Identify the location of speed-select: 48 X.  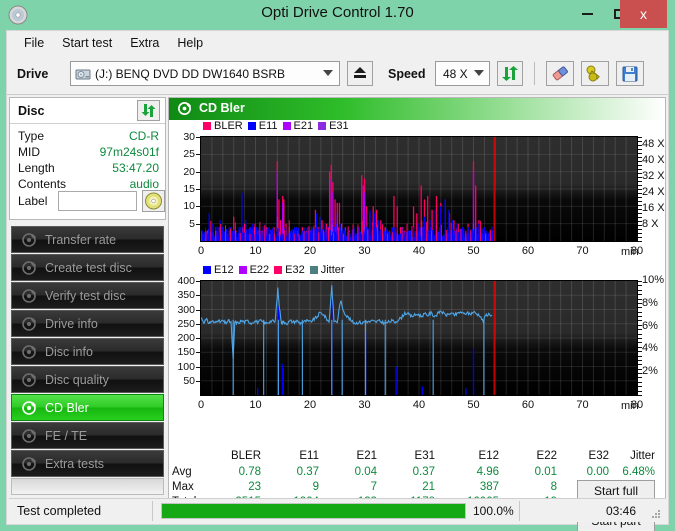
(462, 73).